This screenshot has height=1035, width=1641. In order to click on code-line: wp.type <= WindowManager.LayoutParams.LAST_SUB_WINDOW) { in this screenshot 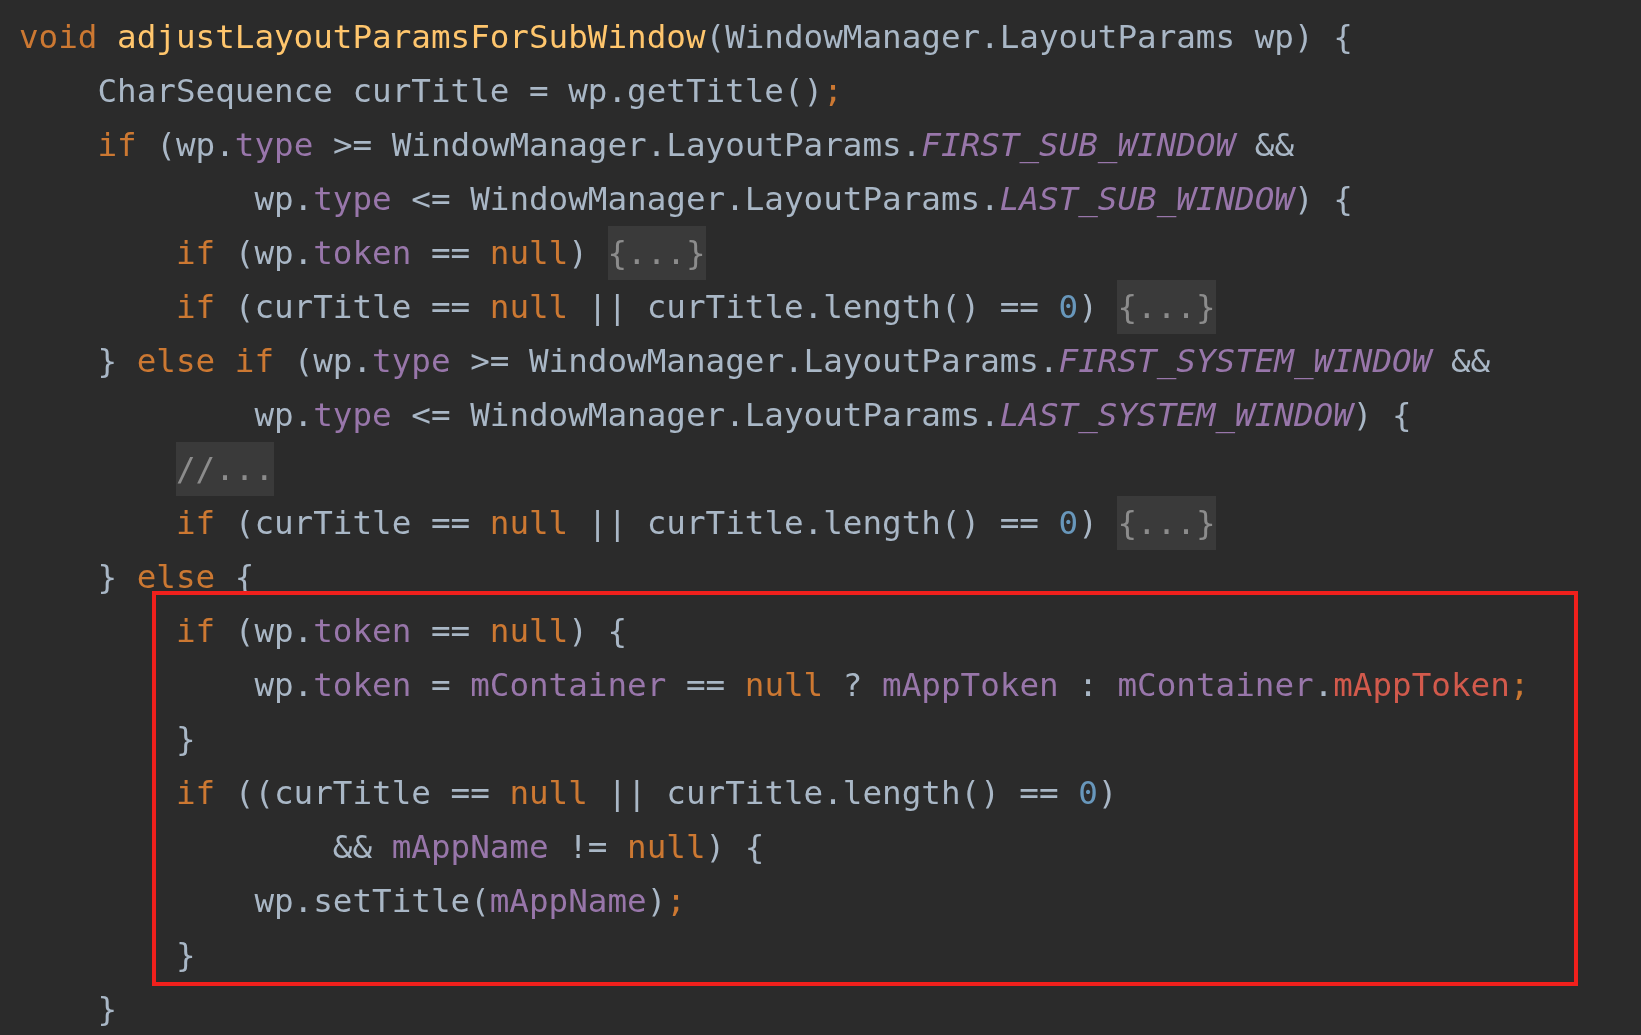, I will do `click(803, 199)`.